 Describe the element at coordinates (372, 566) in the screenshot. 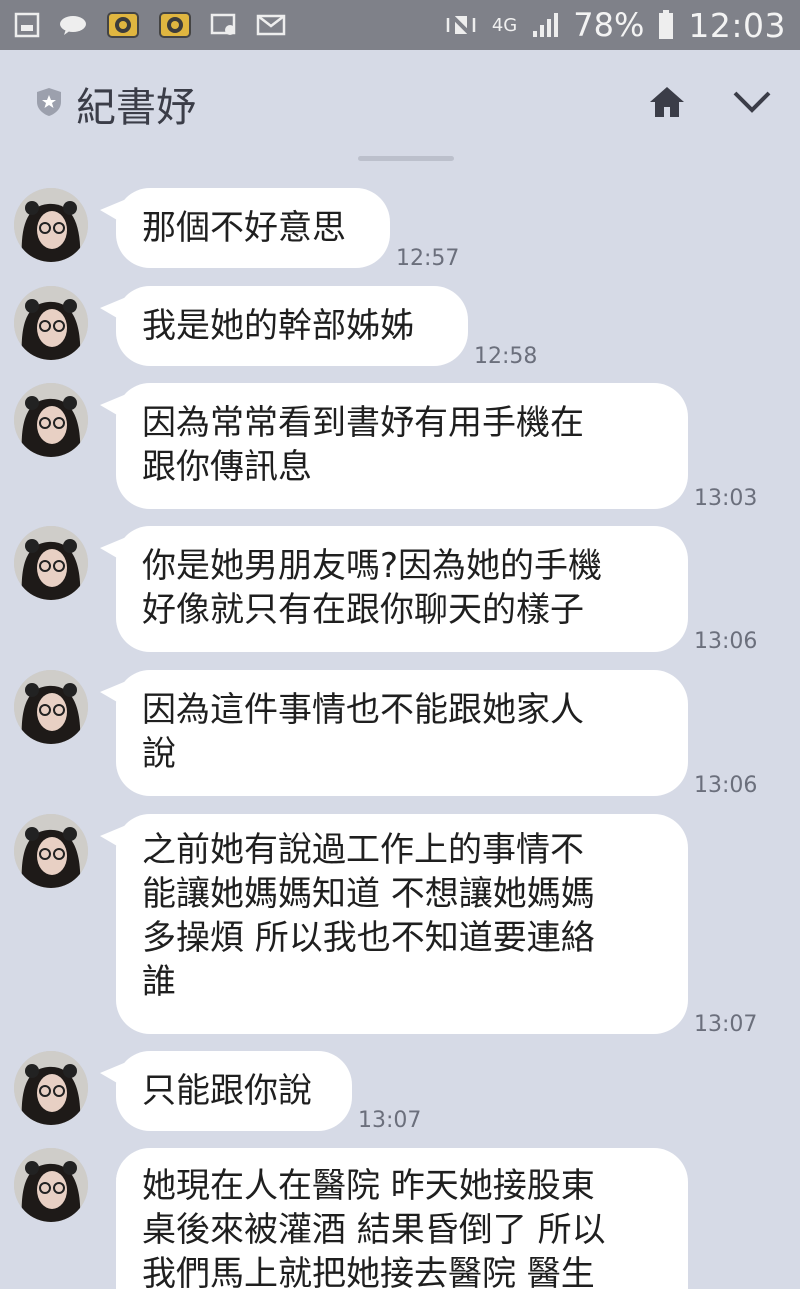

I see `message-line: 你是她男朋友嗎?因為她的手機` at that location.